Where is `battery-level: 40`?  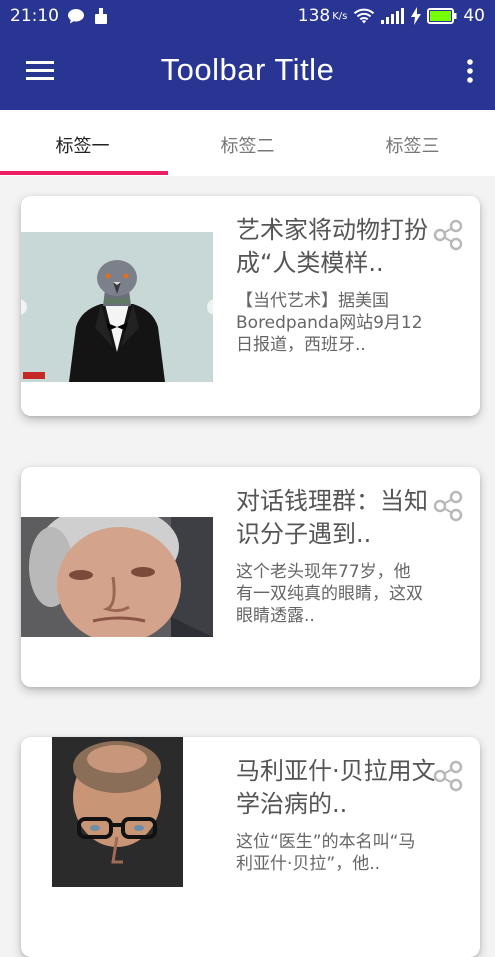
battery-level: 40 is located at coordinates (474, 16).